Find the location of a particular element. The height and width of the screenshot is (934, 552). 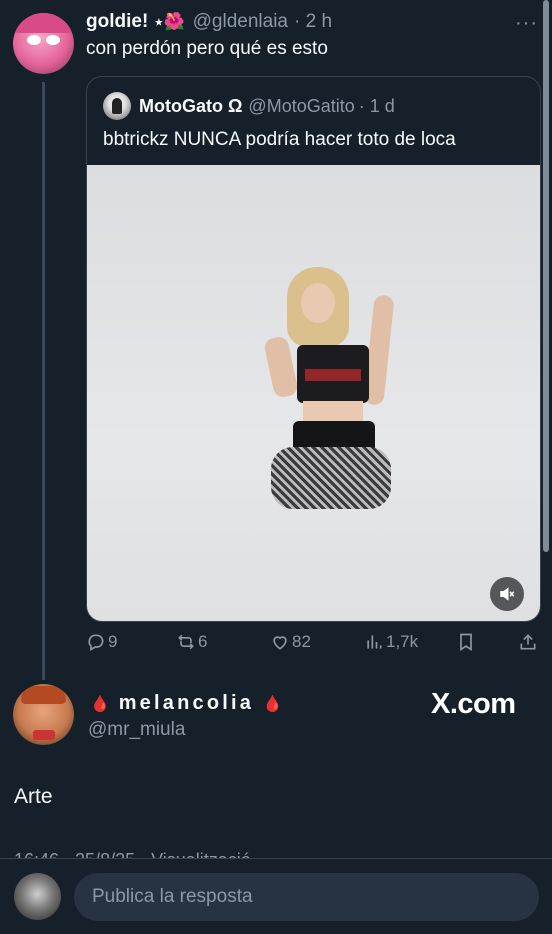

bookmark-icon is located at coordinates (466, 642).